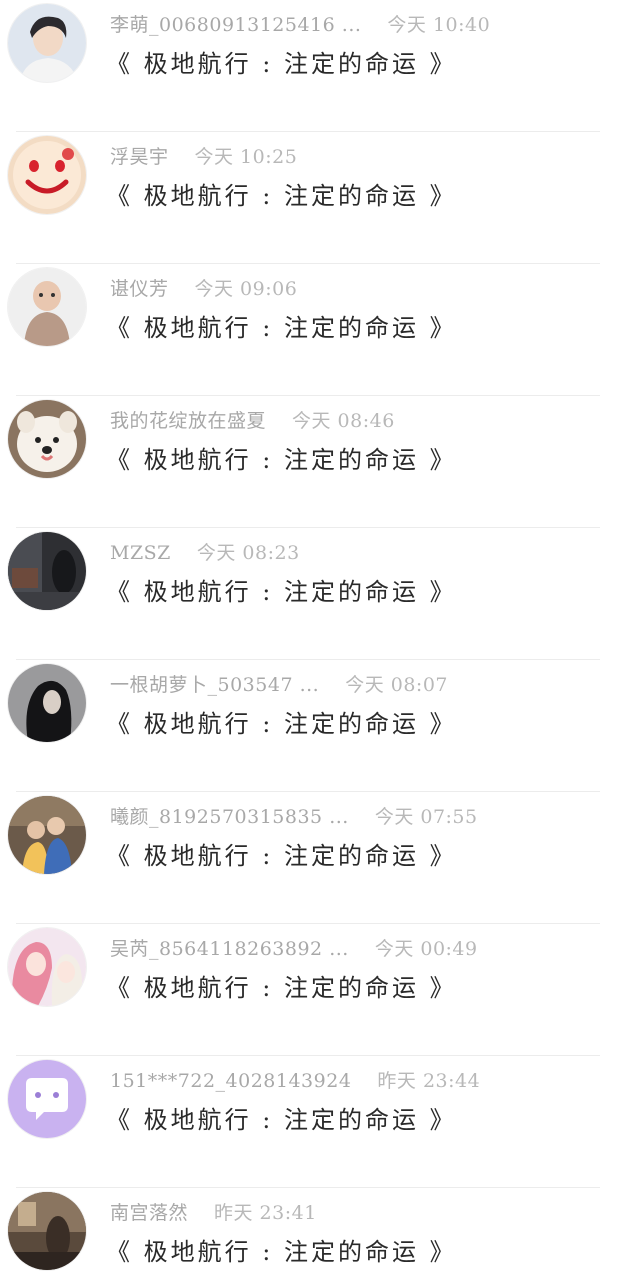  I want to click on message-meta: 151***722_4028143924 昨天 23:44, so click(295, 1080).